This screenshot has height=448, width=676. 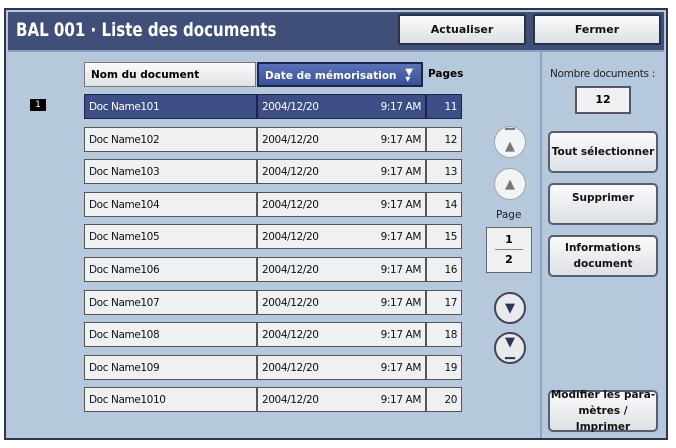 I want to click on last-page-button: ▼ ▁, so click(x=510, y=348).